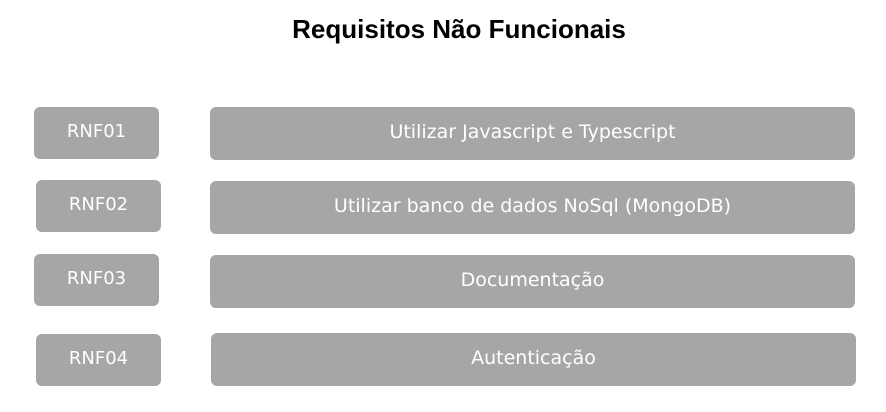 This screenshot has width=886, height=412. Describe the element at coordinates (96, 280) in the screenshot. I see `requirement-code-rnf03: RNF03` at that location.